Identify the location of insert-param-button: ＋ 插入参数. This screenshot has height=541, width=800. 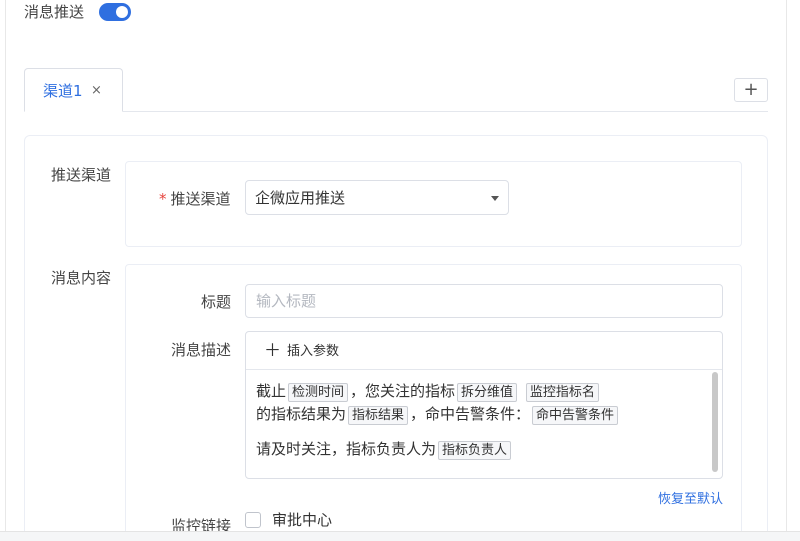
(301, 351).